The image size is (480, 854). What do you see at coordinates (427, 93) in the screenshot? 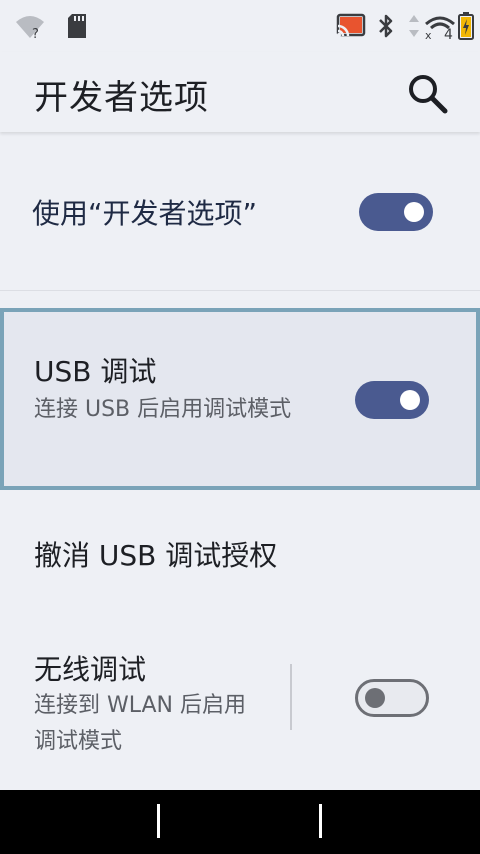
I see `search-icon` at bounding box center [427, 93].